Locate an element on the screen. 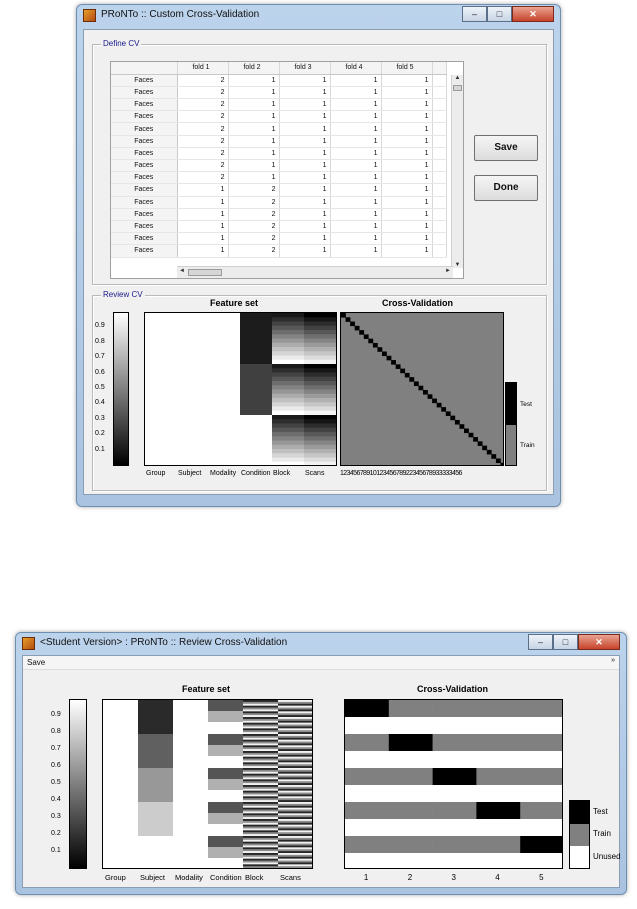  vertical-scroll-thumb is located at coordinates (457, 88).